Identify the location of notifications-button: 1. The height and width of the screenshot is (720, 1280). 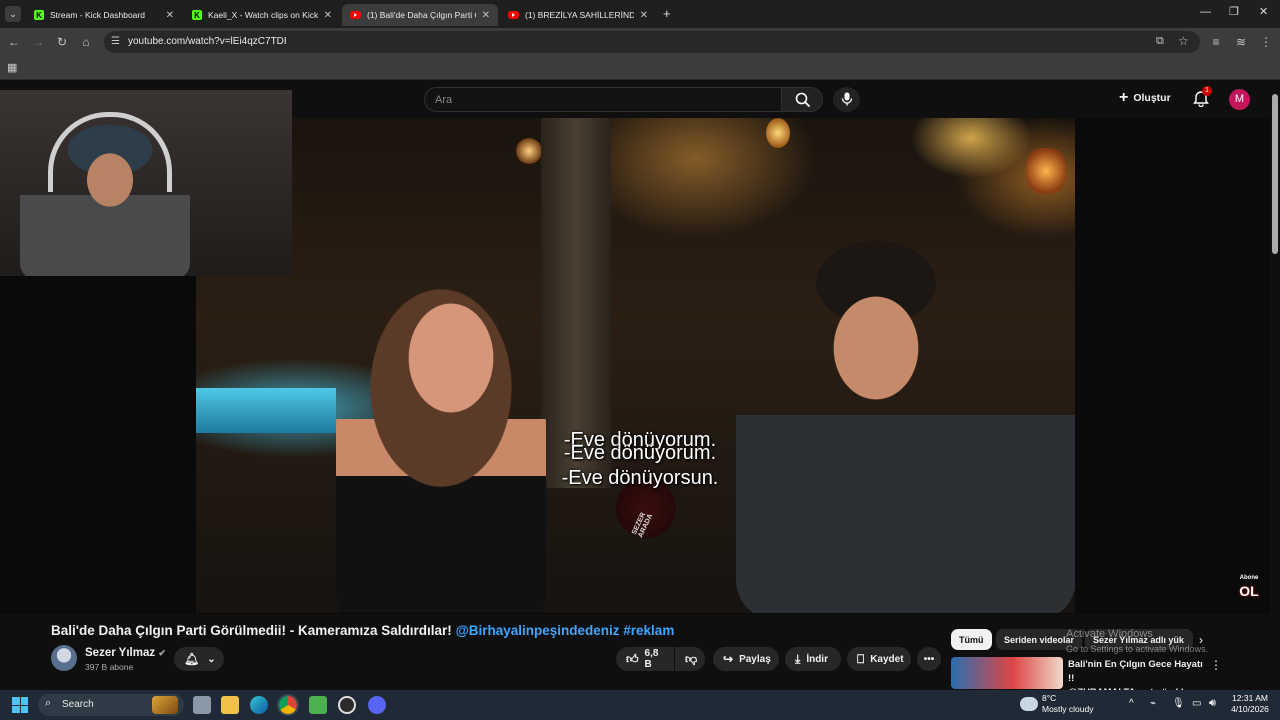
(1202, 97).